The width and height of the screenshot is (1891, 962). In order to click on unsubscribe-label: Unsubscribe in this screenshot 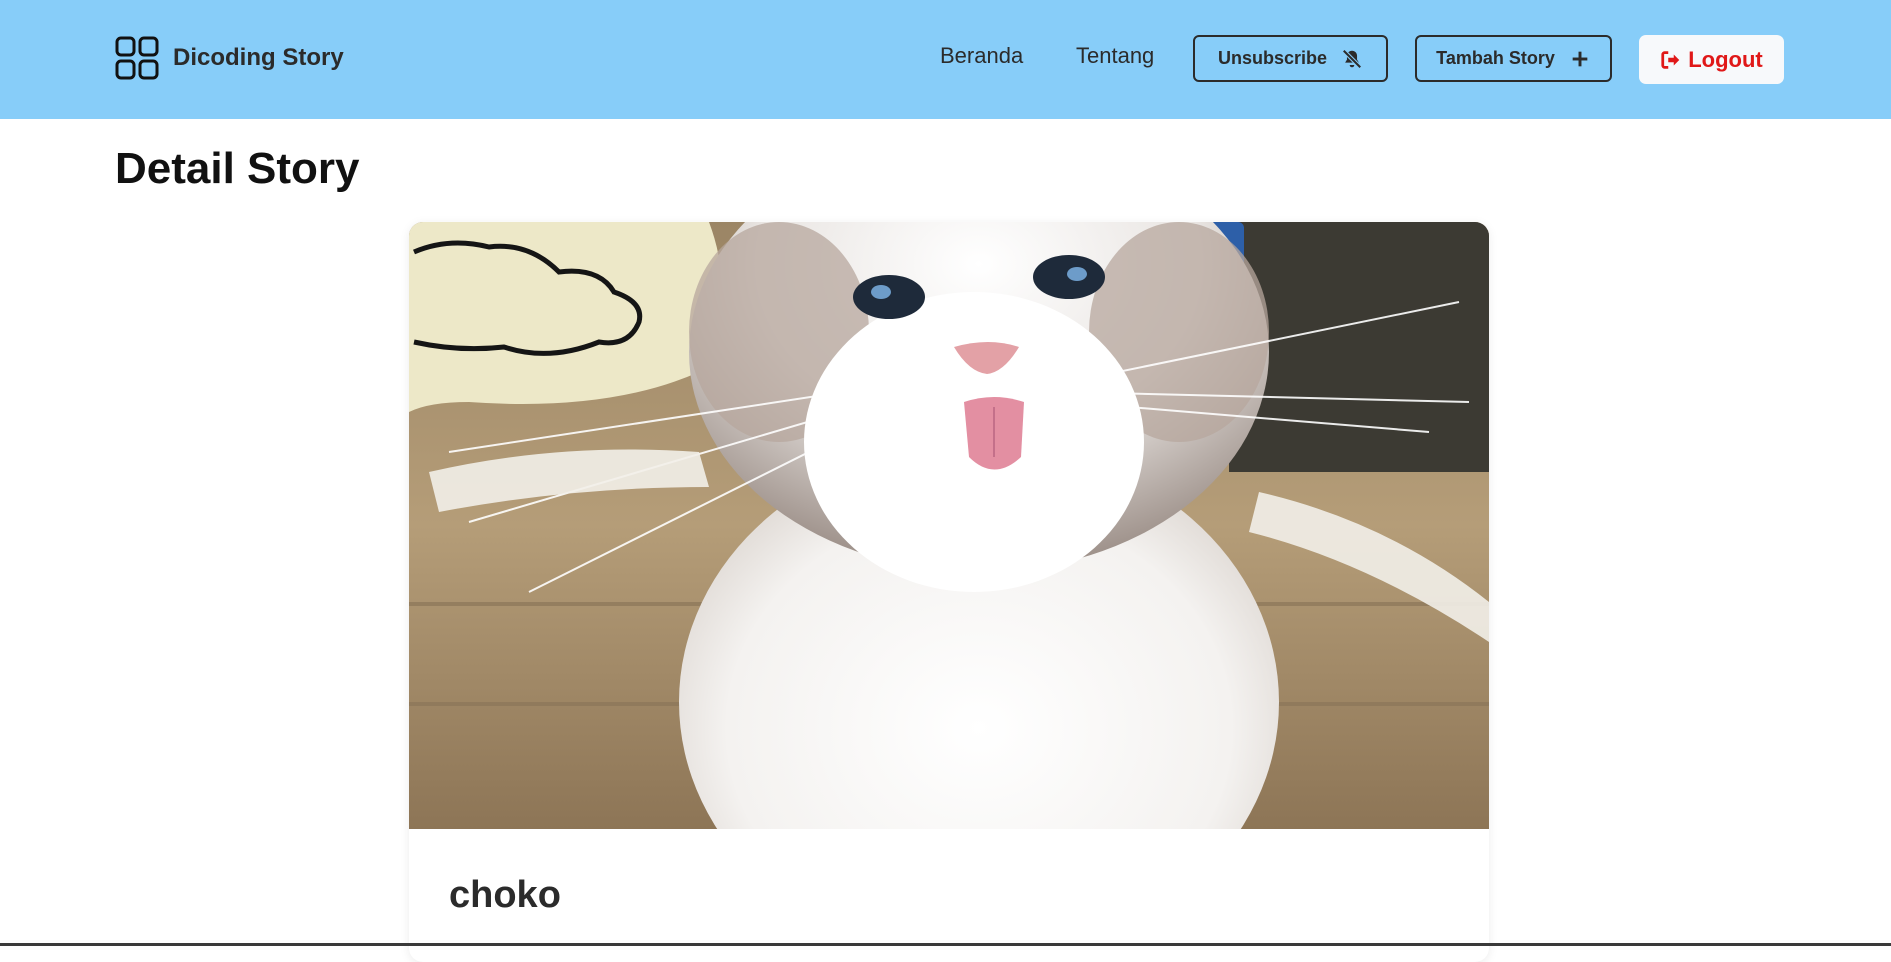, I will do `click(1272, 58)`.